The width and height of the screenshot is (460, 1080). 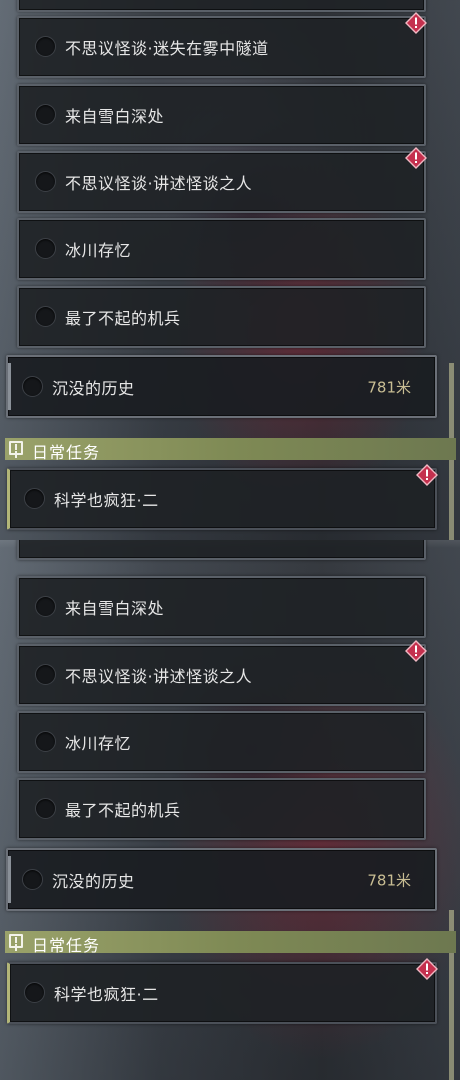 What do you see at coordinates (221, 6) in the screenshot?
I see `quest-entry-partial` at bounding box center [221, 6].